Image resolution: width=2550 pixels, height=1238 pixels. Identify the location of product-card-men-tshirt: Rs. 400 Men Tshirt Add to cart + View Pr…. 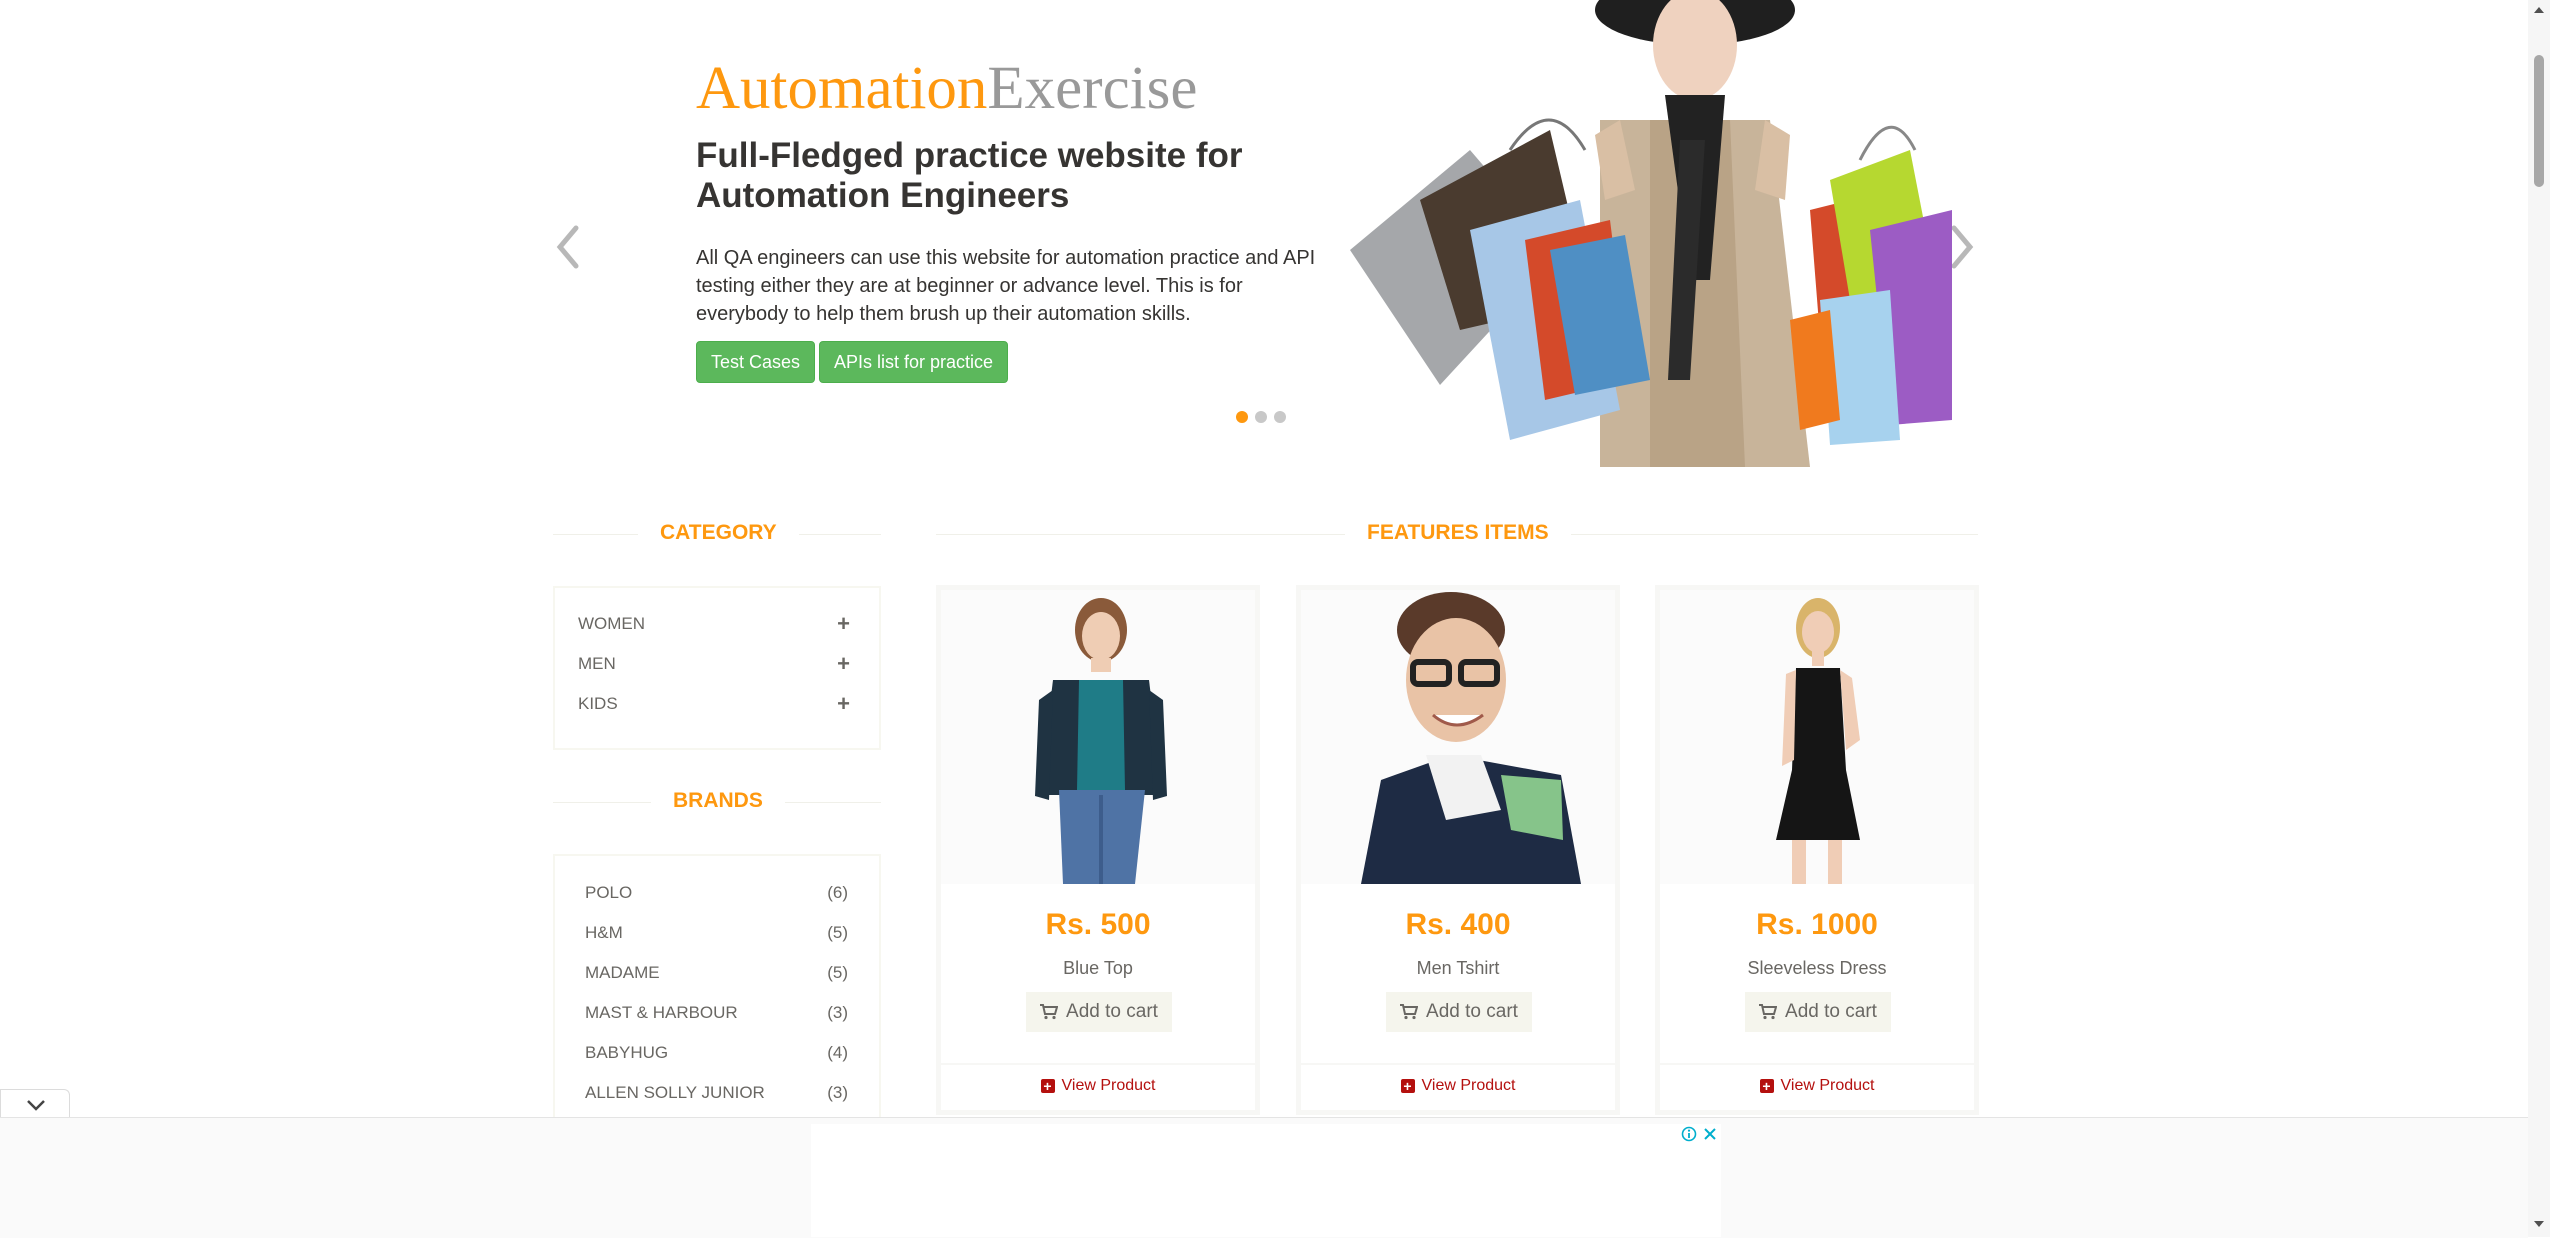
(1458, 850).